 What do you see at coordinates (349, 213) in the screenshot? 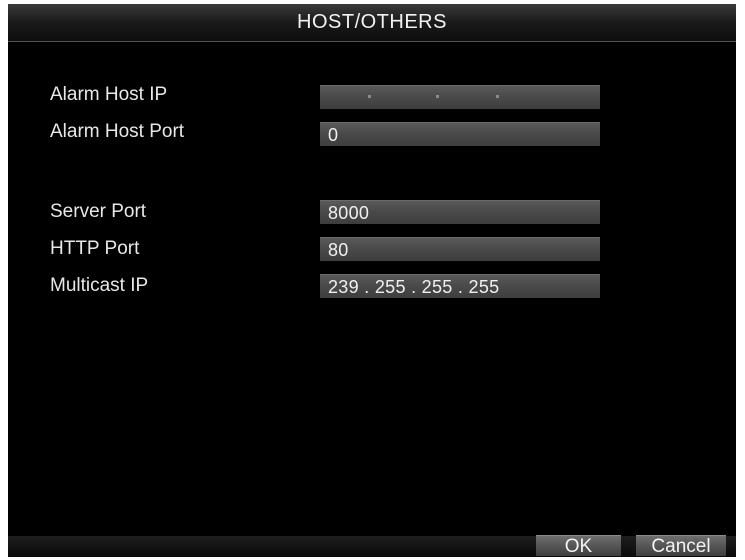
I see `server-port-value: 8000` at bounding box center [349, 213].